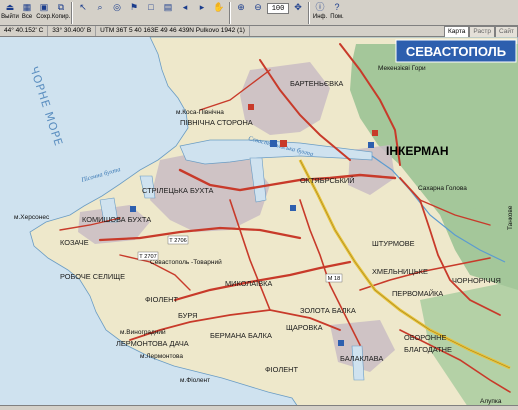 This screenshot has width=518, height=410. I want to click on zoom-out-button: ⊖, so click(258, 13).